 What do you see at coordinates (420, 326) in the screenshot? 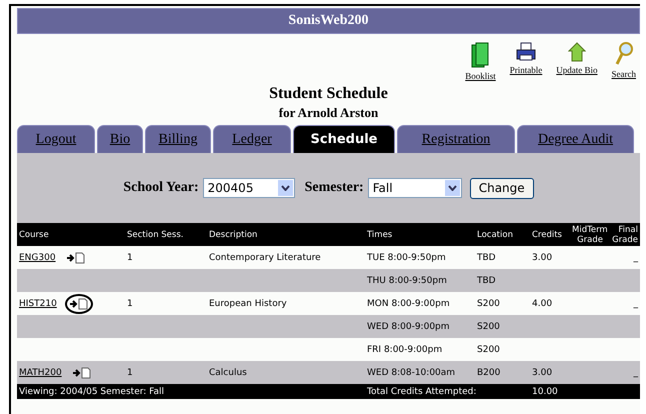
I see `table-cell: WED 8:00-9:00pm` at bounding box center [420, 326].